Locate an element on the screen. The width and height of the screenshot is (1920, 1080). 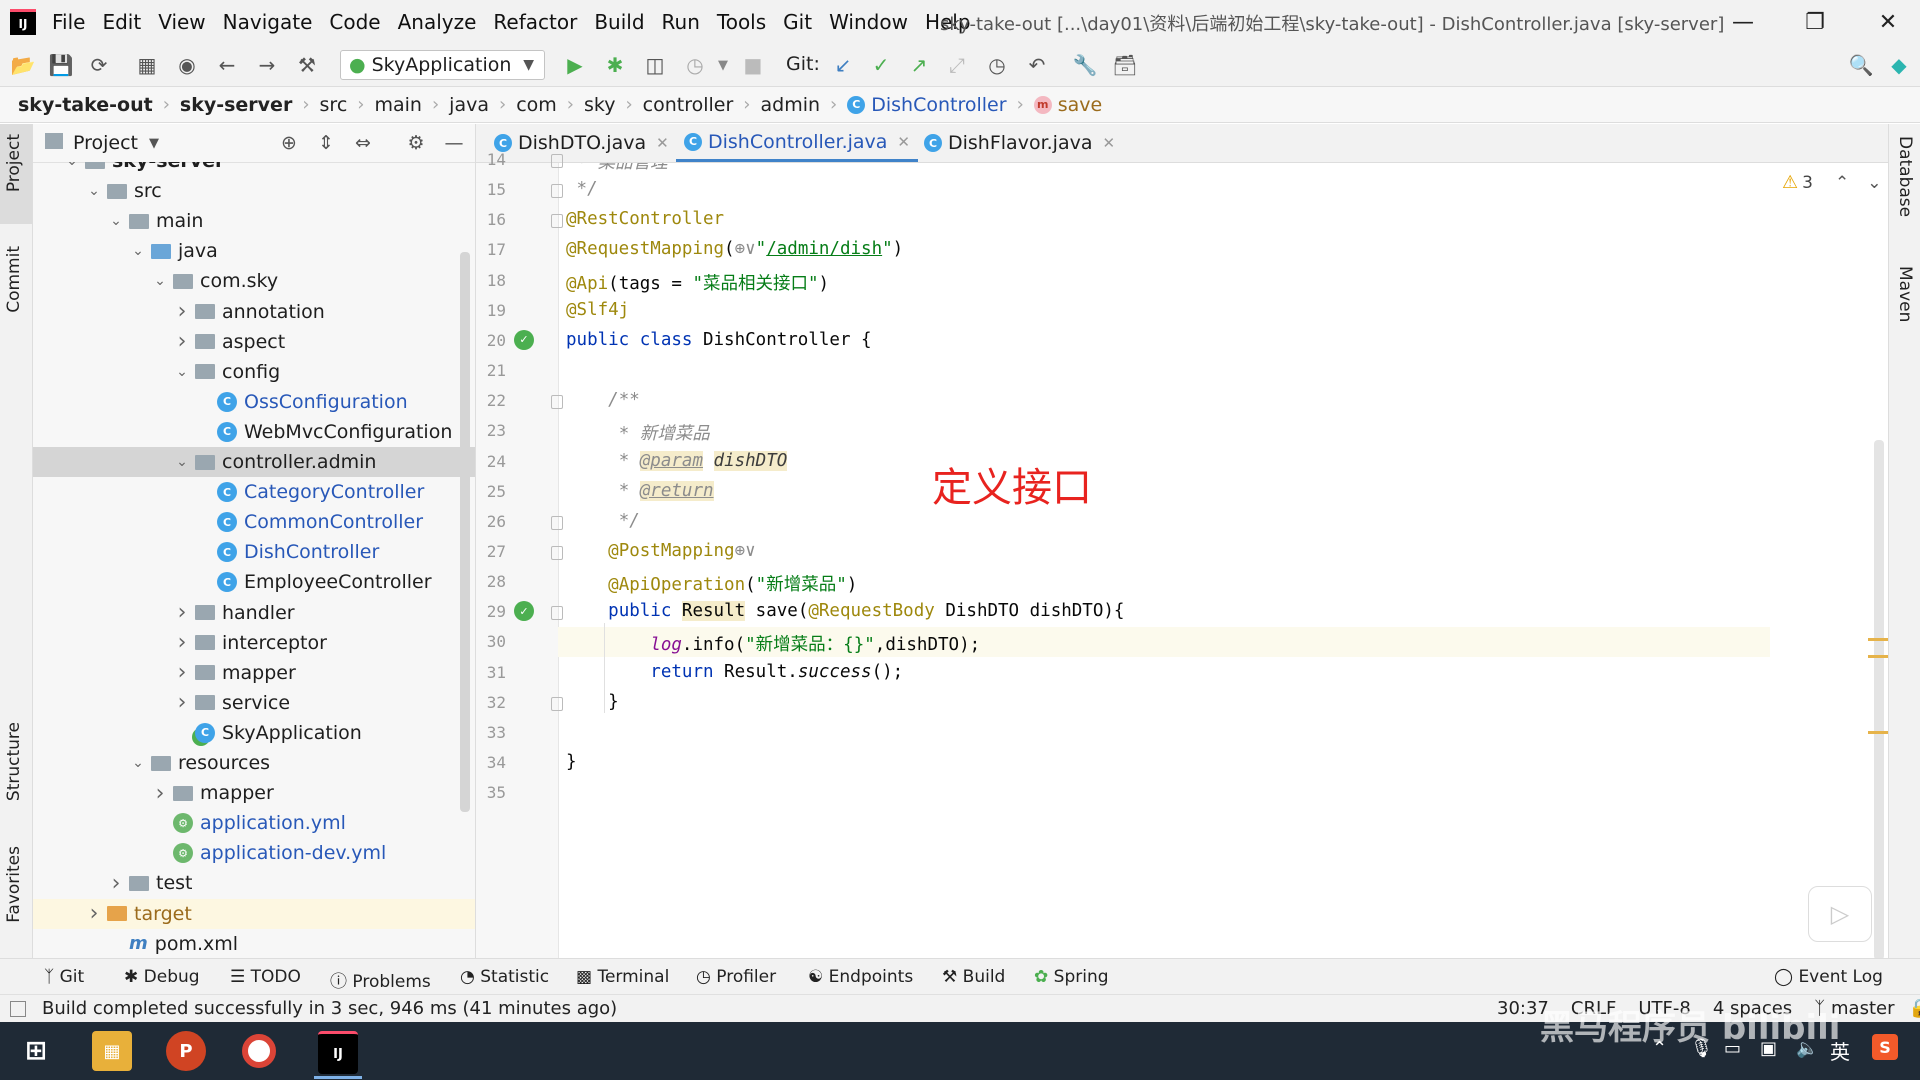
tab-dishflavor: C DishFlavor.java ✕ is located at coordinates (1019, 143).